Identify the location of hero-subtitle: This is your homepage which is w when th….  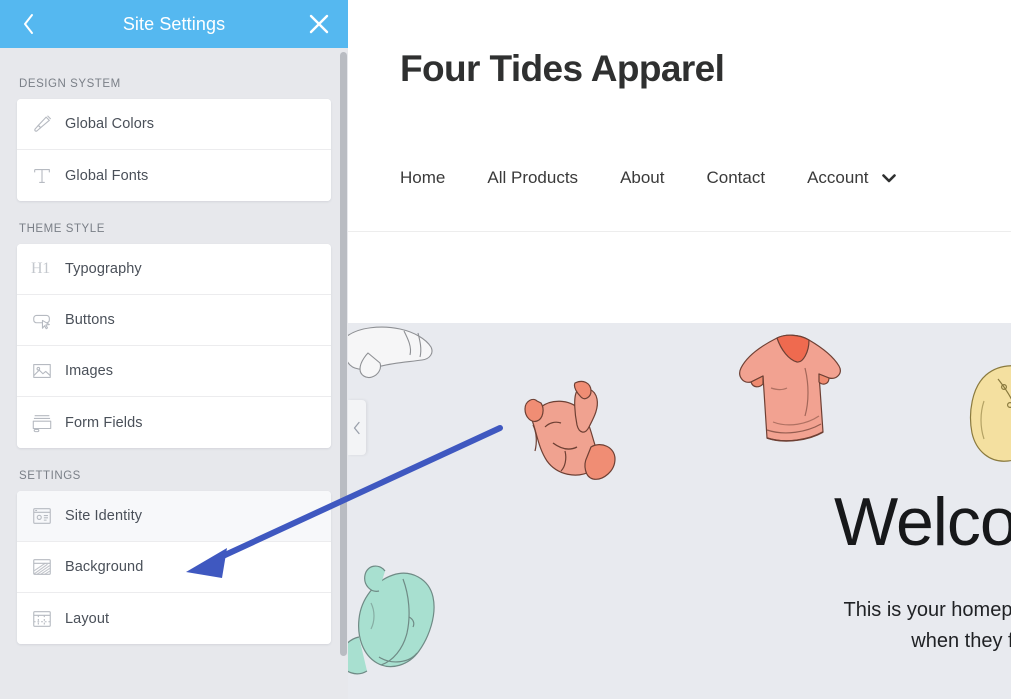
(852, 626).